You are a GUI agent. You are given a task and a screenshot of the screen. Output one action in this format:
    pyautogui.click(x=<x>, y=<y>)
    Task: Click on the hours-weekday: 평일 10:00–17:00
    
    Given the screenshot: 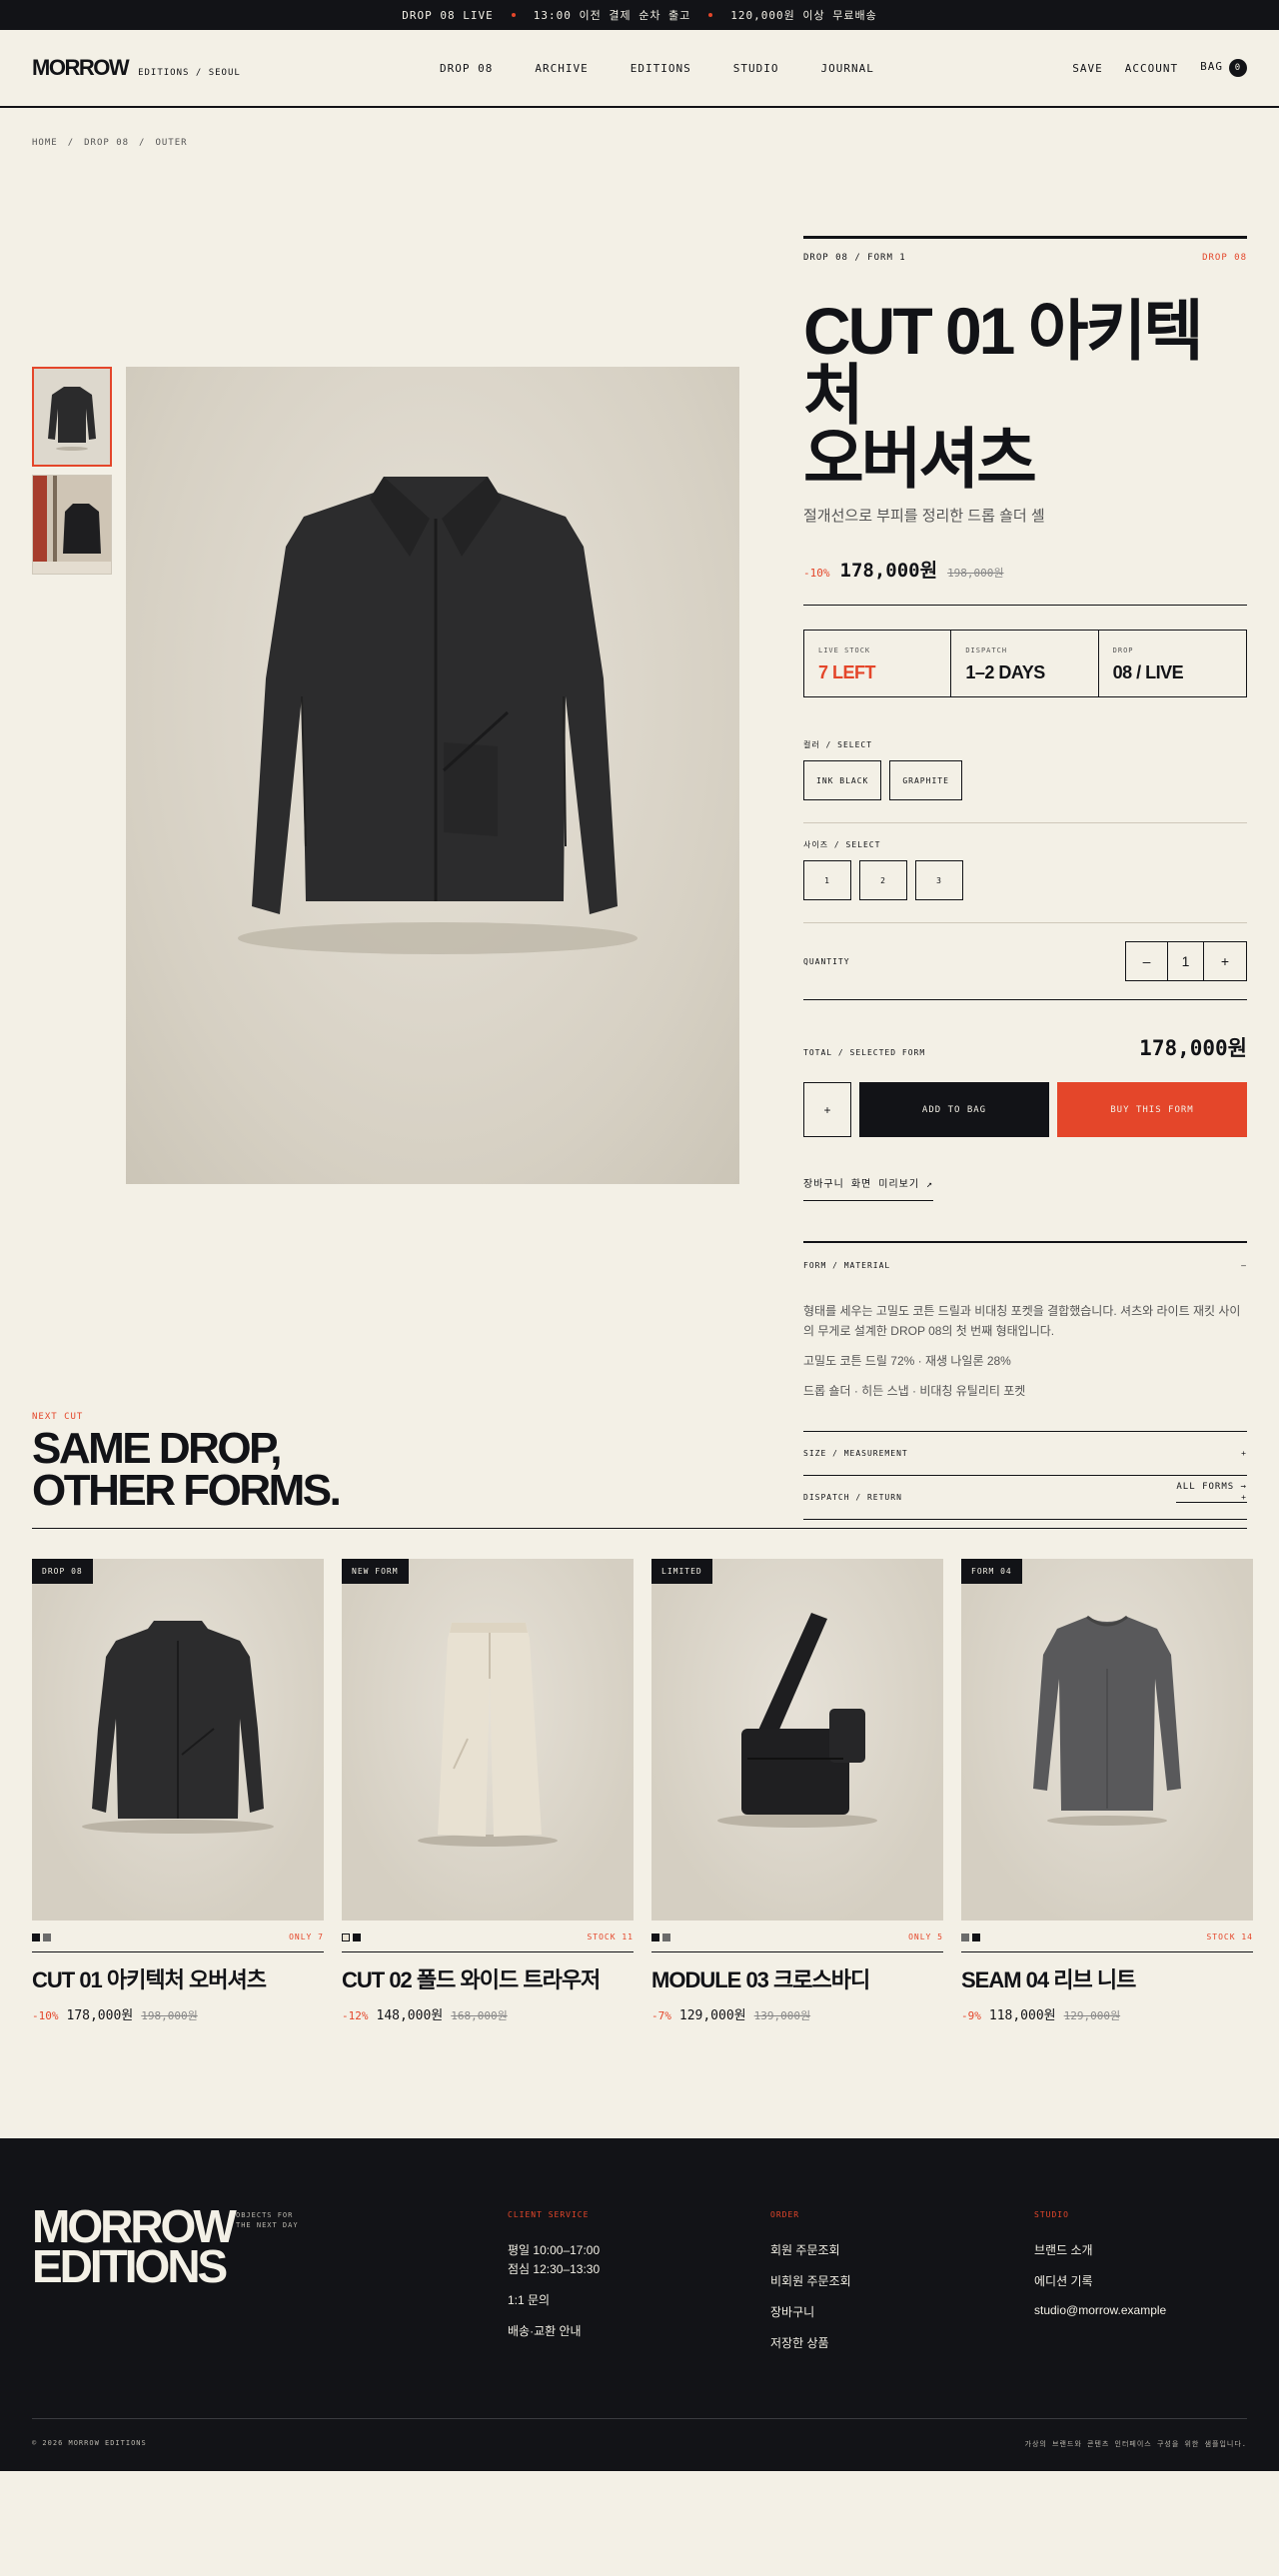 What is the action you would take?
    pyautogui.click(x=554, y=2250)
    